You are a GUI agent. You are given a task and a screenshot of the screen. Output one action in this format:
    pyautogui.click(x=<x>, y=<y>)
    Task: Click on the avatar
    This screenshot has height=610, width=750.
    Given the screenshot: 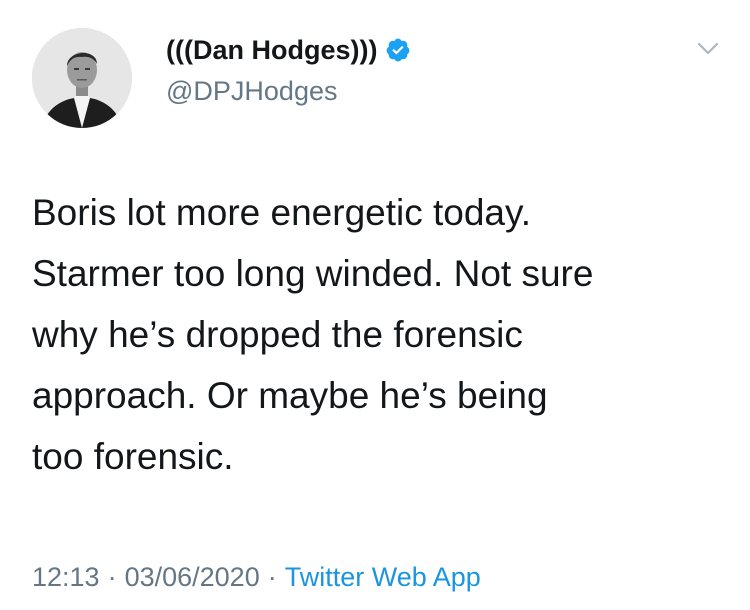 What is the action you would take?
    pyautogui.click(x=82, y=78)
    